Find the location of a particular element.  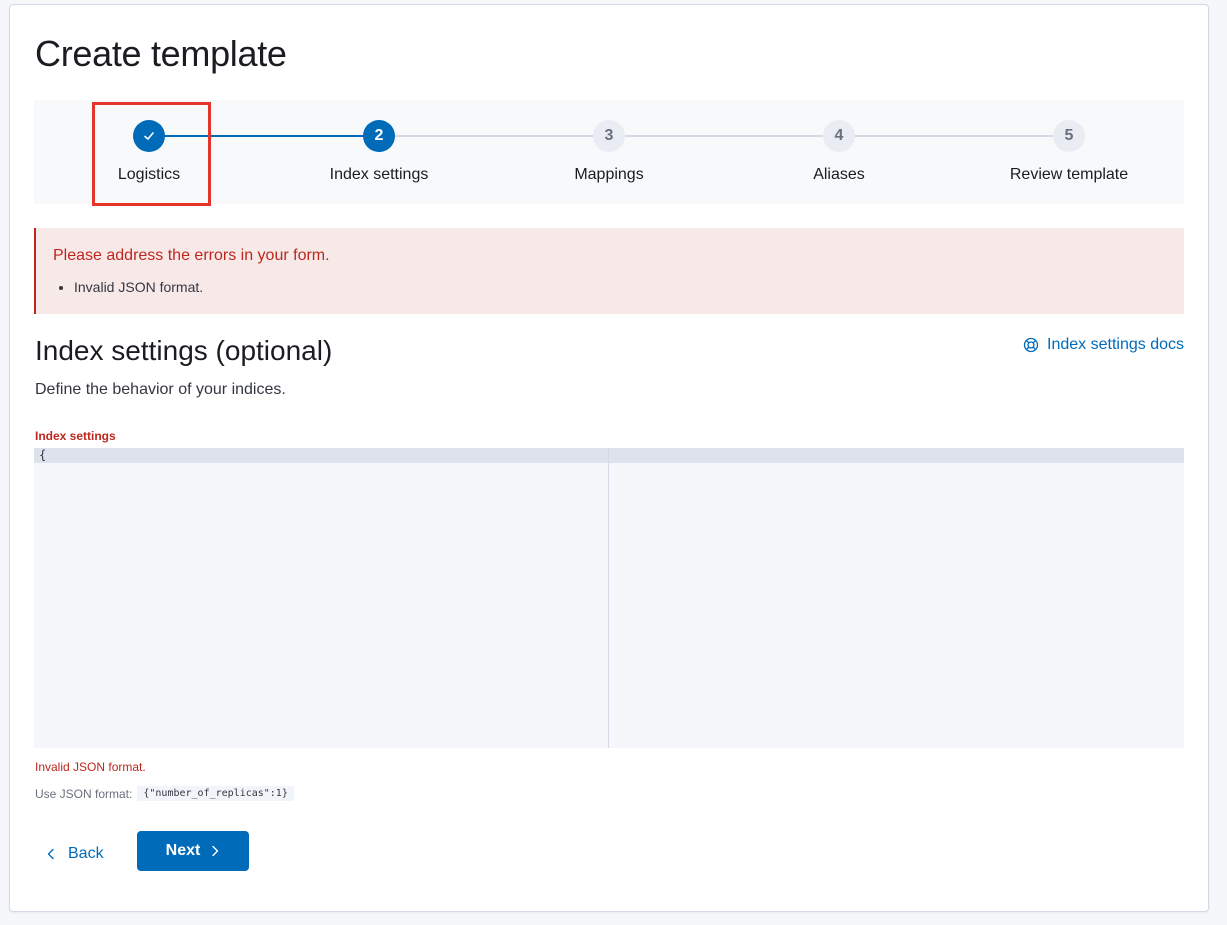

next-button: Next is located at coordinates (193, 851).